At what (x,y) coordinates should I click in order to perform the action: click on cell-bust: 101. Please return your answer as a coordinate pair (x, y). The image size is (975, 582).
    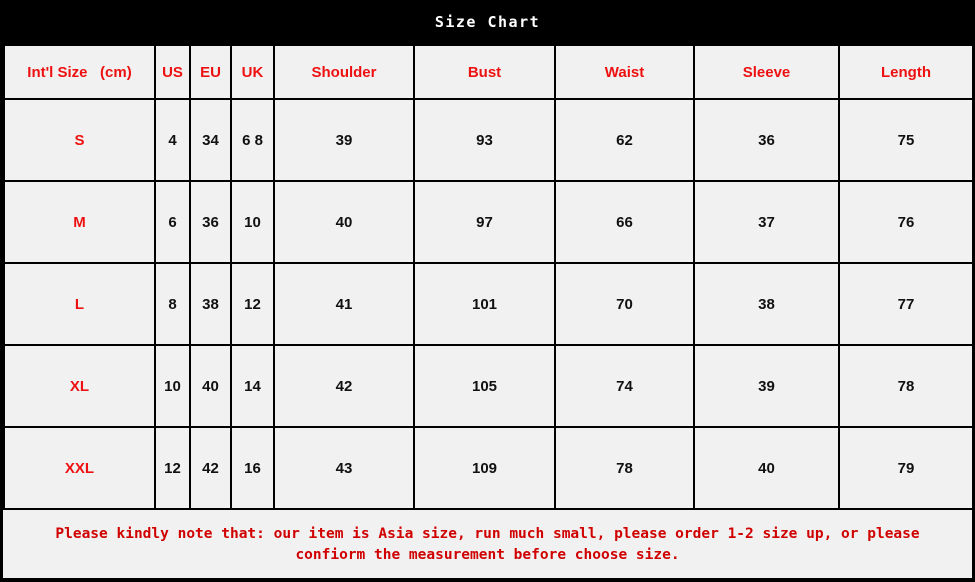
    Looking at the image, I should click on (484, 304).